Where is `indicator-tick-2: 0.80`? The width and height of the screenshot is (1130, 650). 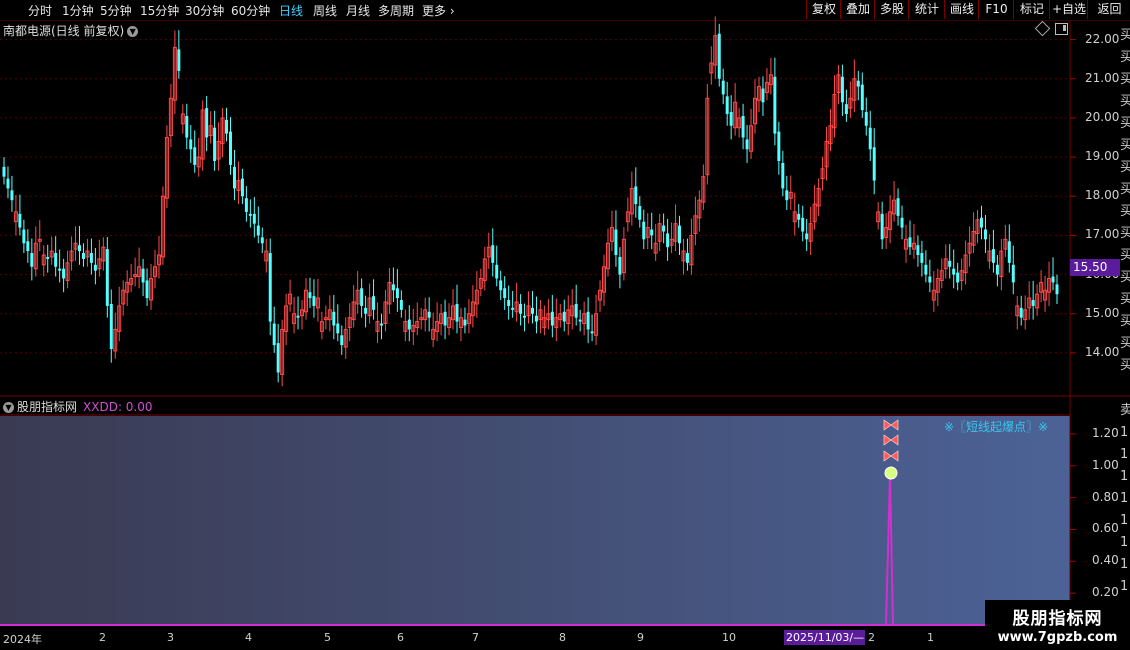 indicator-tick-2: 0.80 is located at coordinates (1105, 496).